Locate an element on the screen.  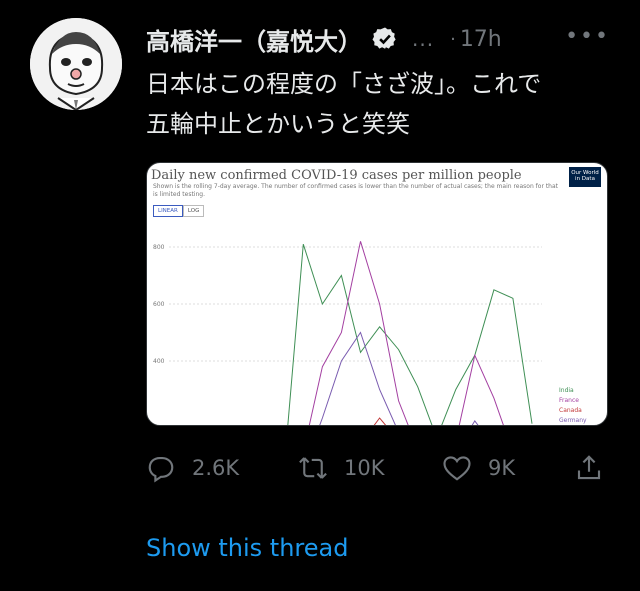
tweet-actions: 2.6K 10K 9K is located at coordinates (381, 468).